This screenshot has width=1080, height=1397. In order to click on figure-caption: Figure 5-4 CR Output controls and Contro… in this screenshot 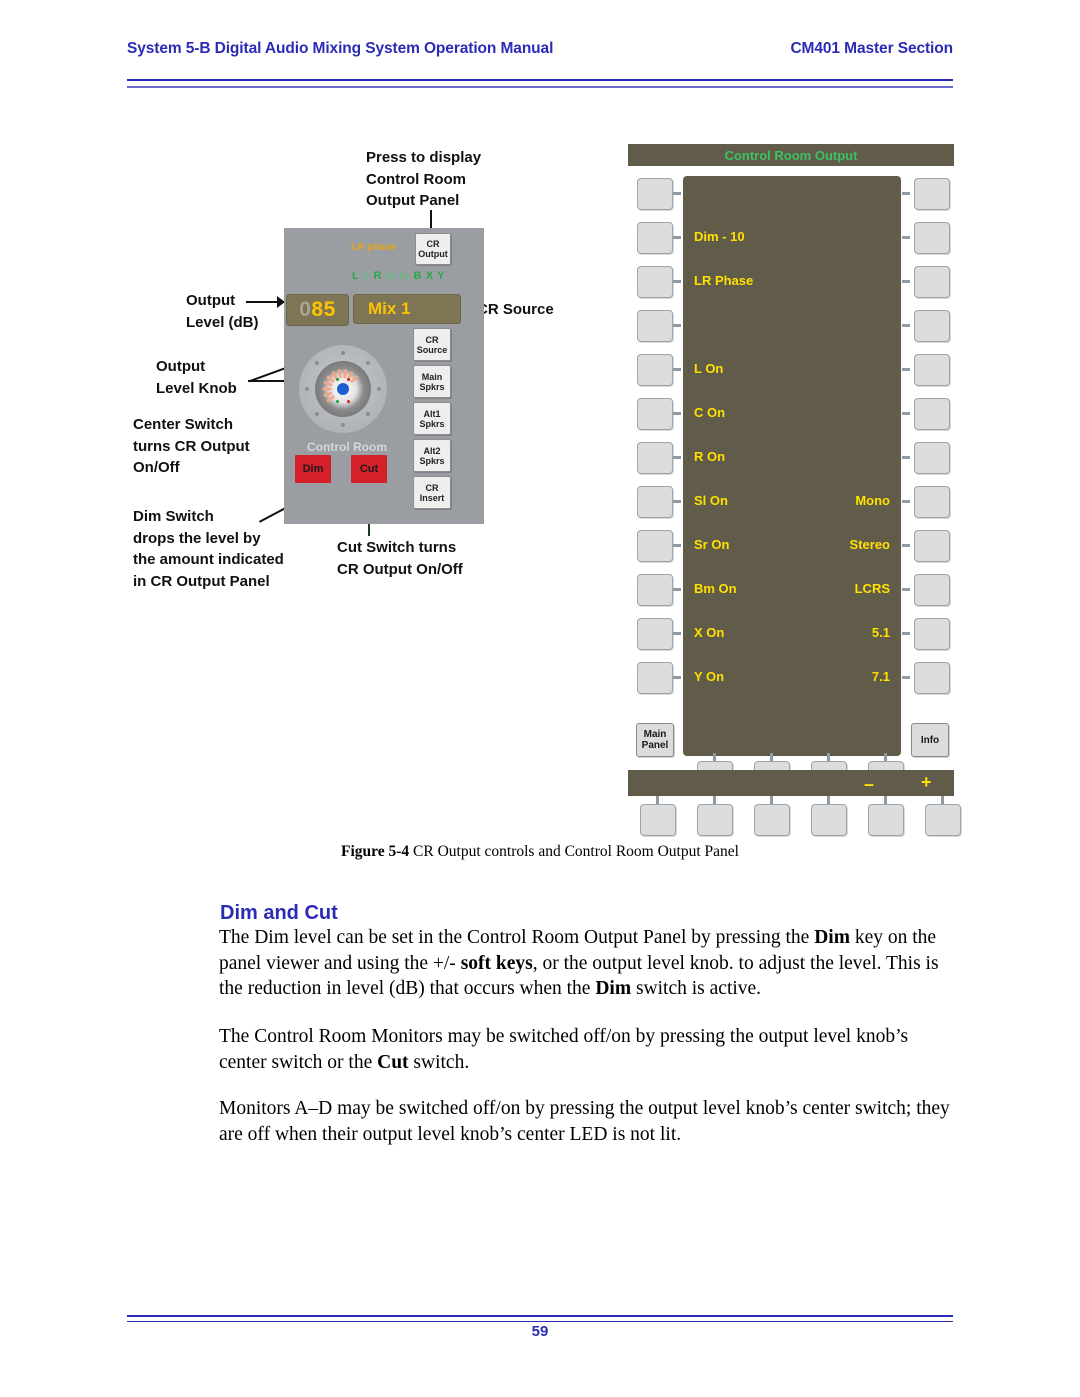, I will do `click(540, 852)`.